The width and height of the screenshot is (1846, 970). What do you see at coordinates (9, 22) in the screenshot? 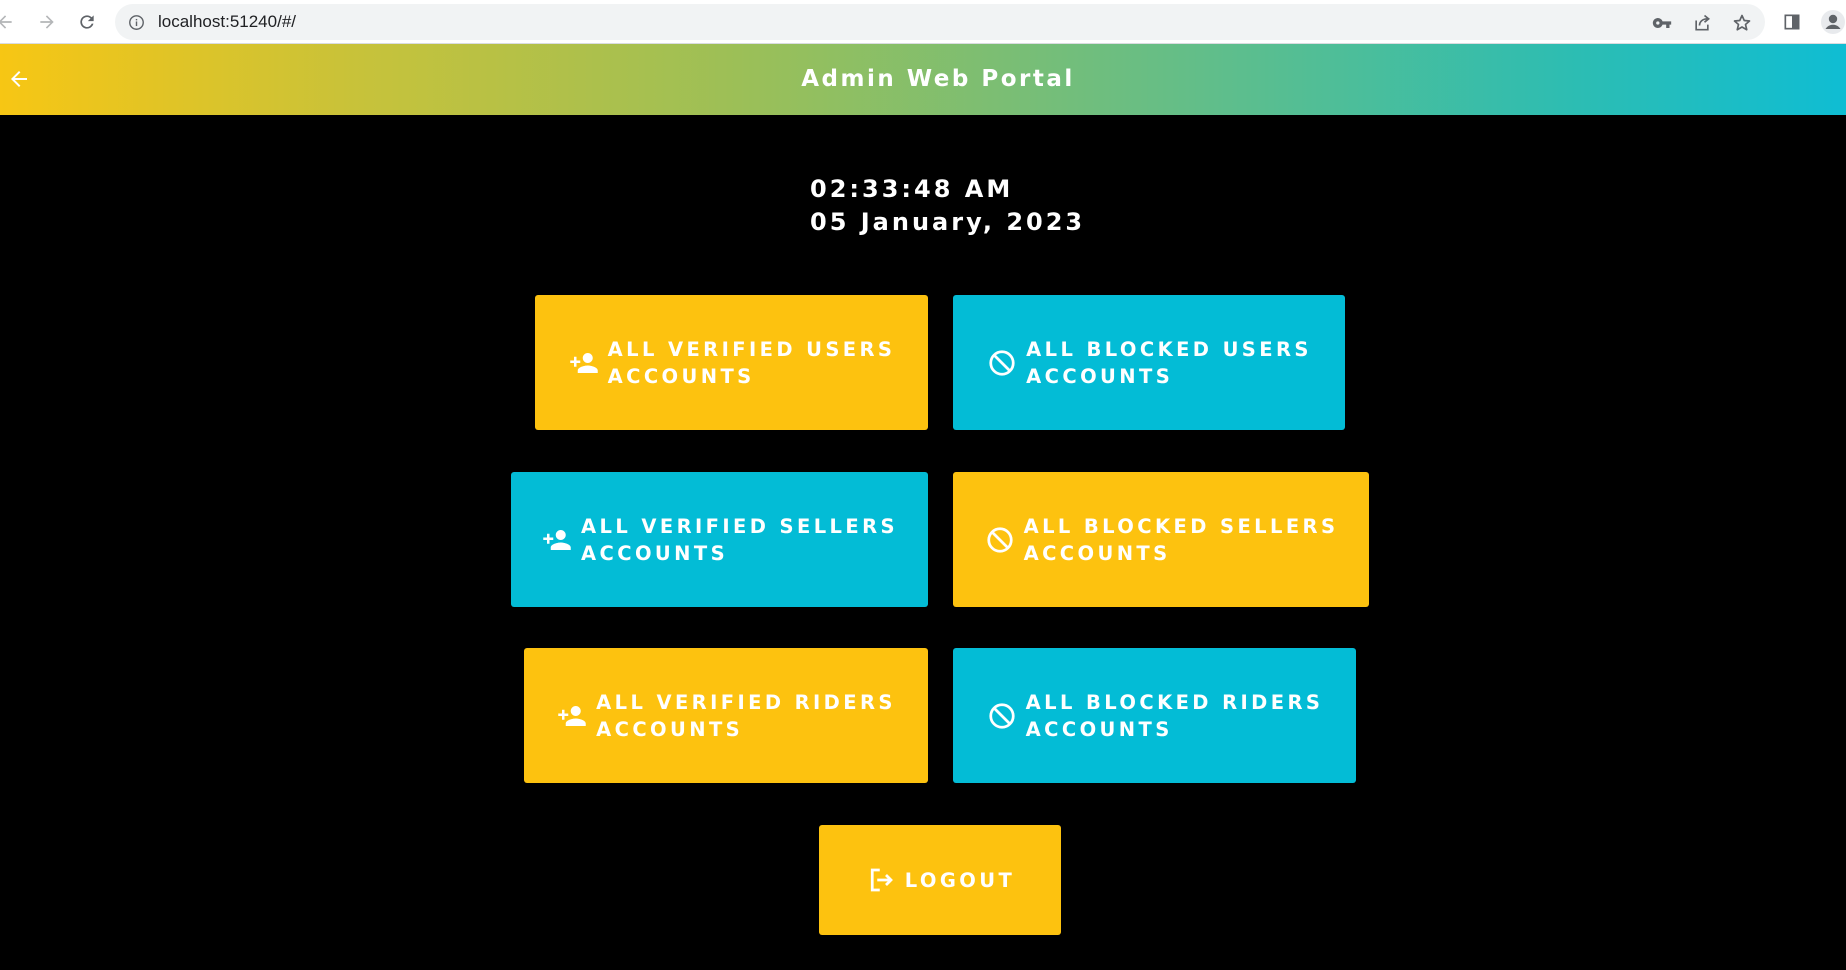
I see `back-arrow-icon` at bounding box center [9, 22].